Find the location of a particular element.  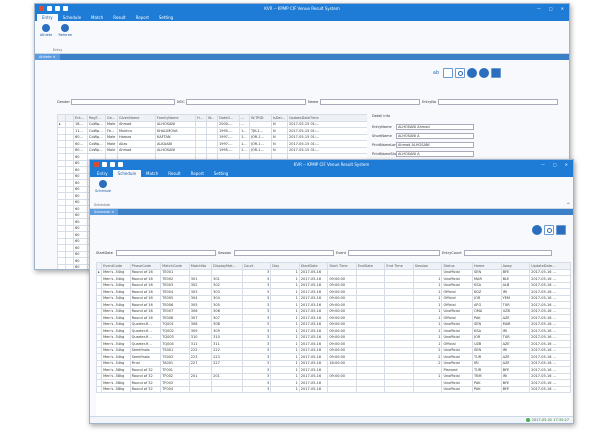

globe-icon is located at coordinates (537, 230).